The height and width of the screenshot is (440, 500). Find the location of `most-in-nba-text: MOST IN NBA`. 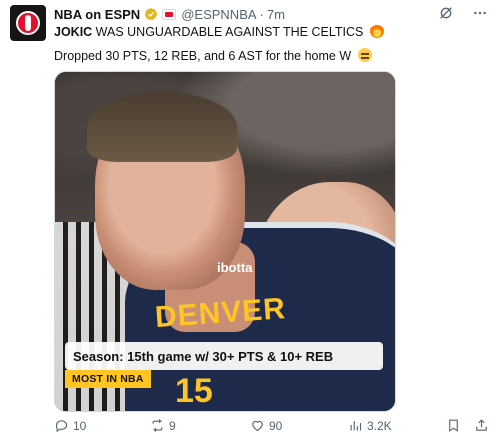

most-in-nba-text: MOST IN NBA is located at coordinates (108, 379).